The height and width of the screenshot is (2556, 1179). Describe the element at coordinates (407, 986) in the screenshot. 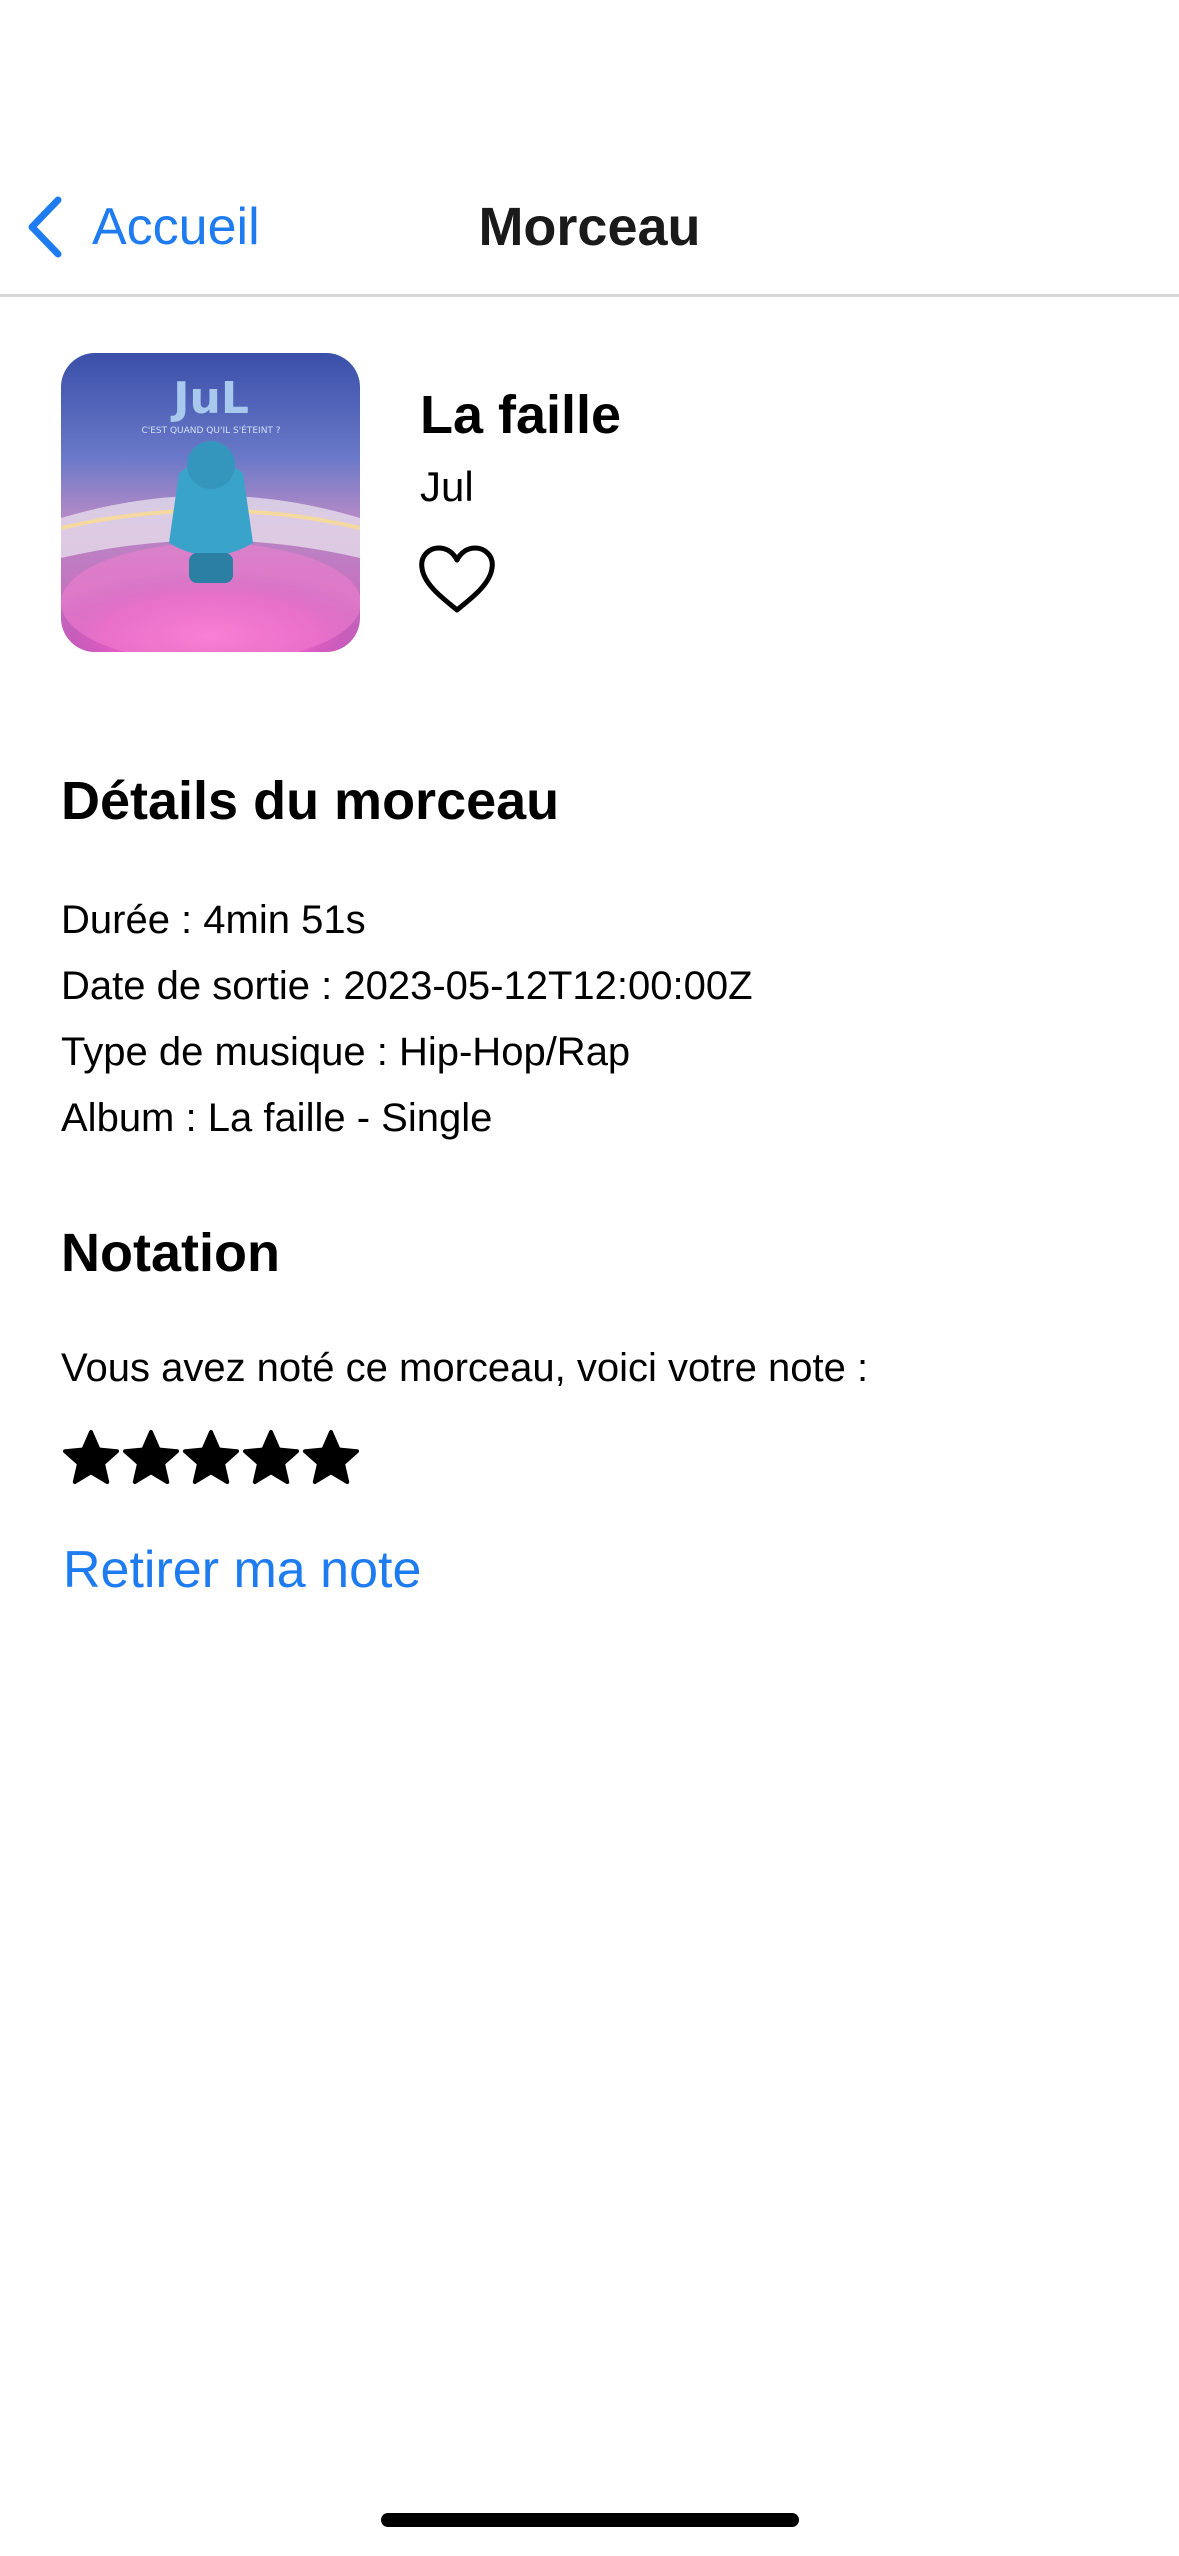

I see `detail-release-date: Date de sortie : 2023-05-12T12:00:00Z` at that location.